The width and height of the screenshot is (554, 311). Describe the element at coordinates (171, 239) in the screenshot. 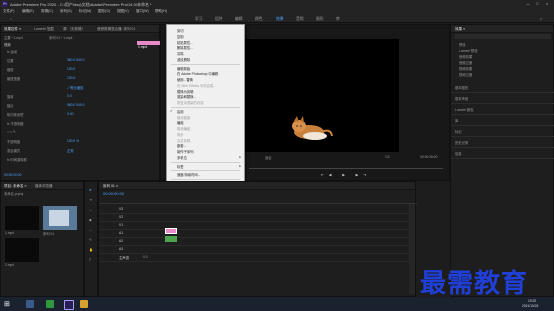

I see `timeline-clip-a1` at that location.